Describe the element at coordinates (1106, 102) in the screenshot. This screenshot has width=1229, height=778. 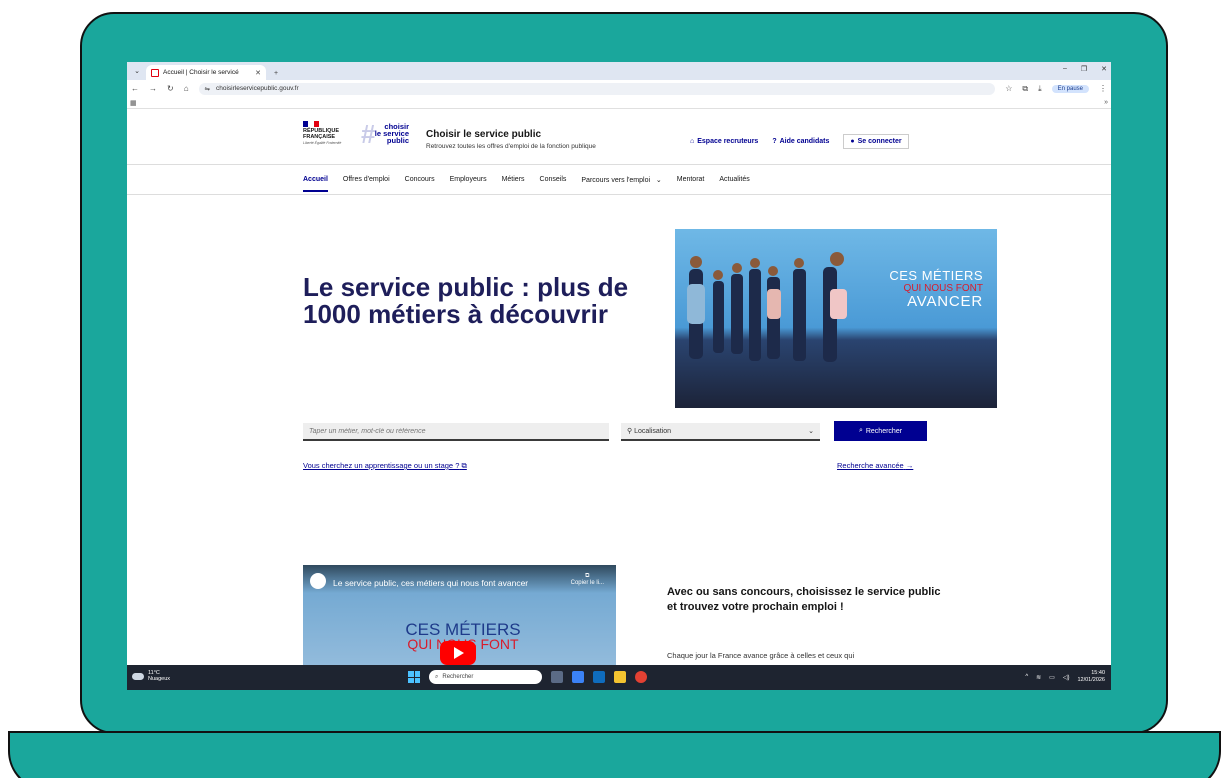
I see `more-bookmarks-icon: »` at that location.